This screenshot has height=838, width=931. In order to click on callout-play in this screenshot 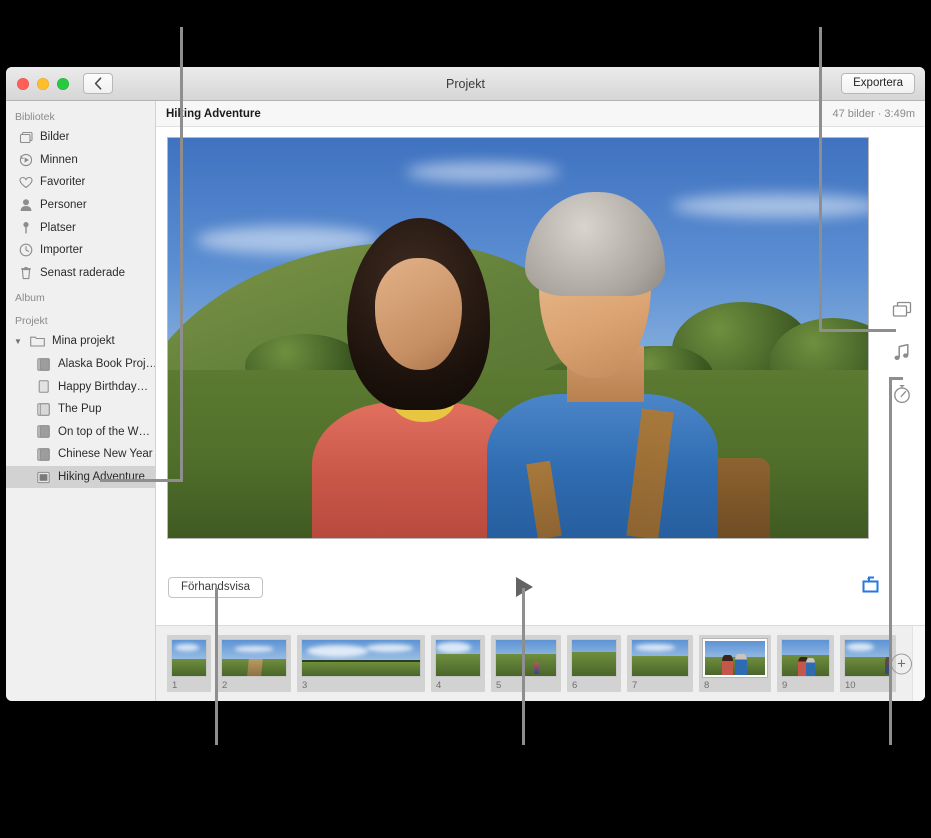, I will do `click(523, 666)`.